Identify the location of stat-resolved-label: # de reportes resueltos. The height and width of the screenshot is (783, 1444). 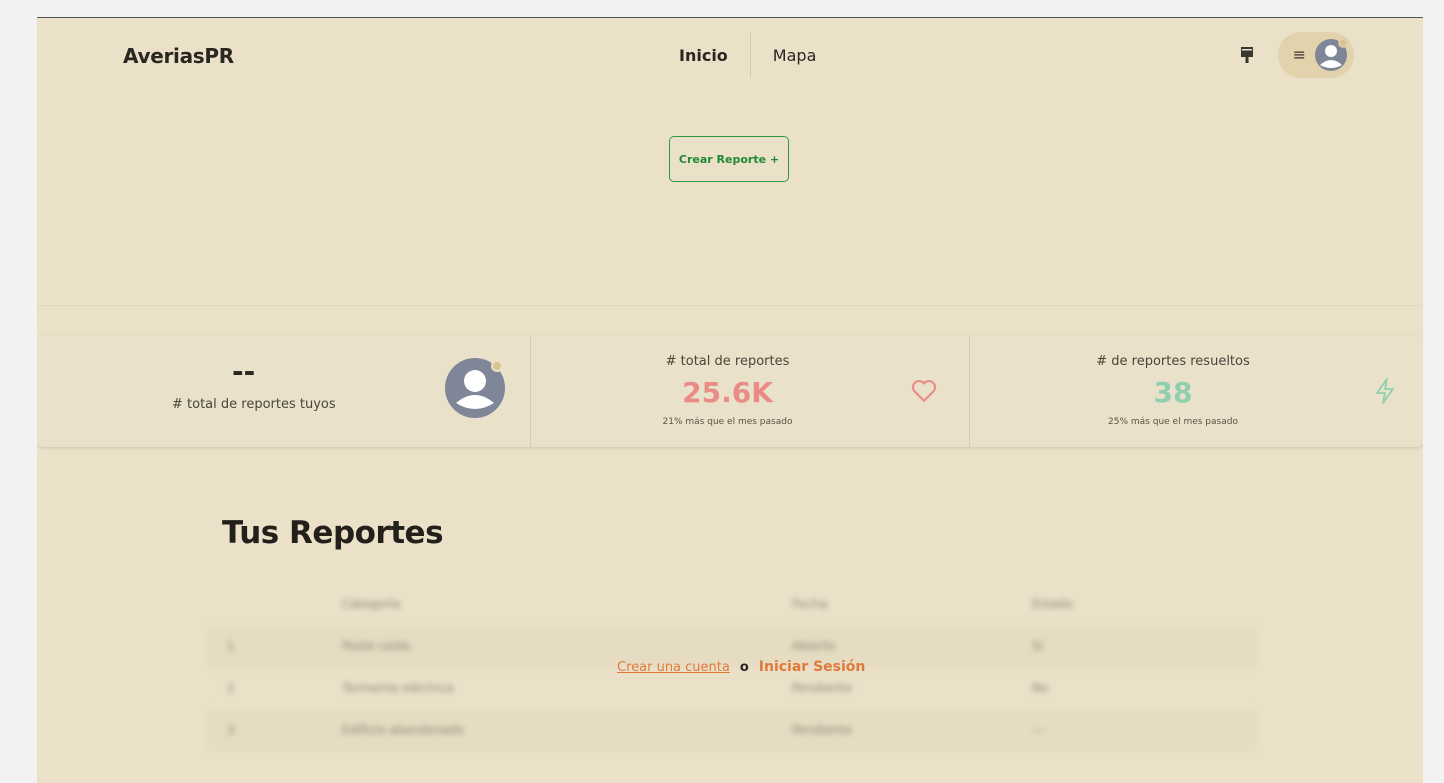
(1173, 361).